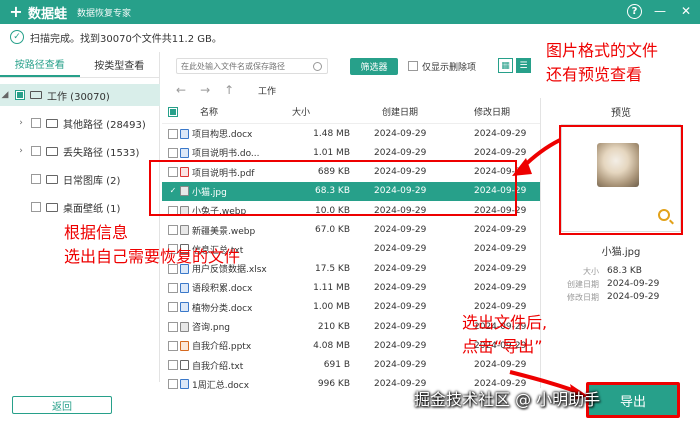  I want to click on table-row: 语段积累.docx 1.11 MB 2024-09-29 2024-09-29, so click(351, 287).